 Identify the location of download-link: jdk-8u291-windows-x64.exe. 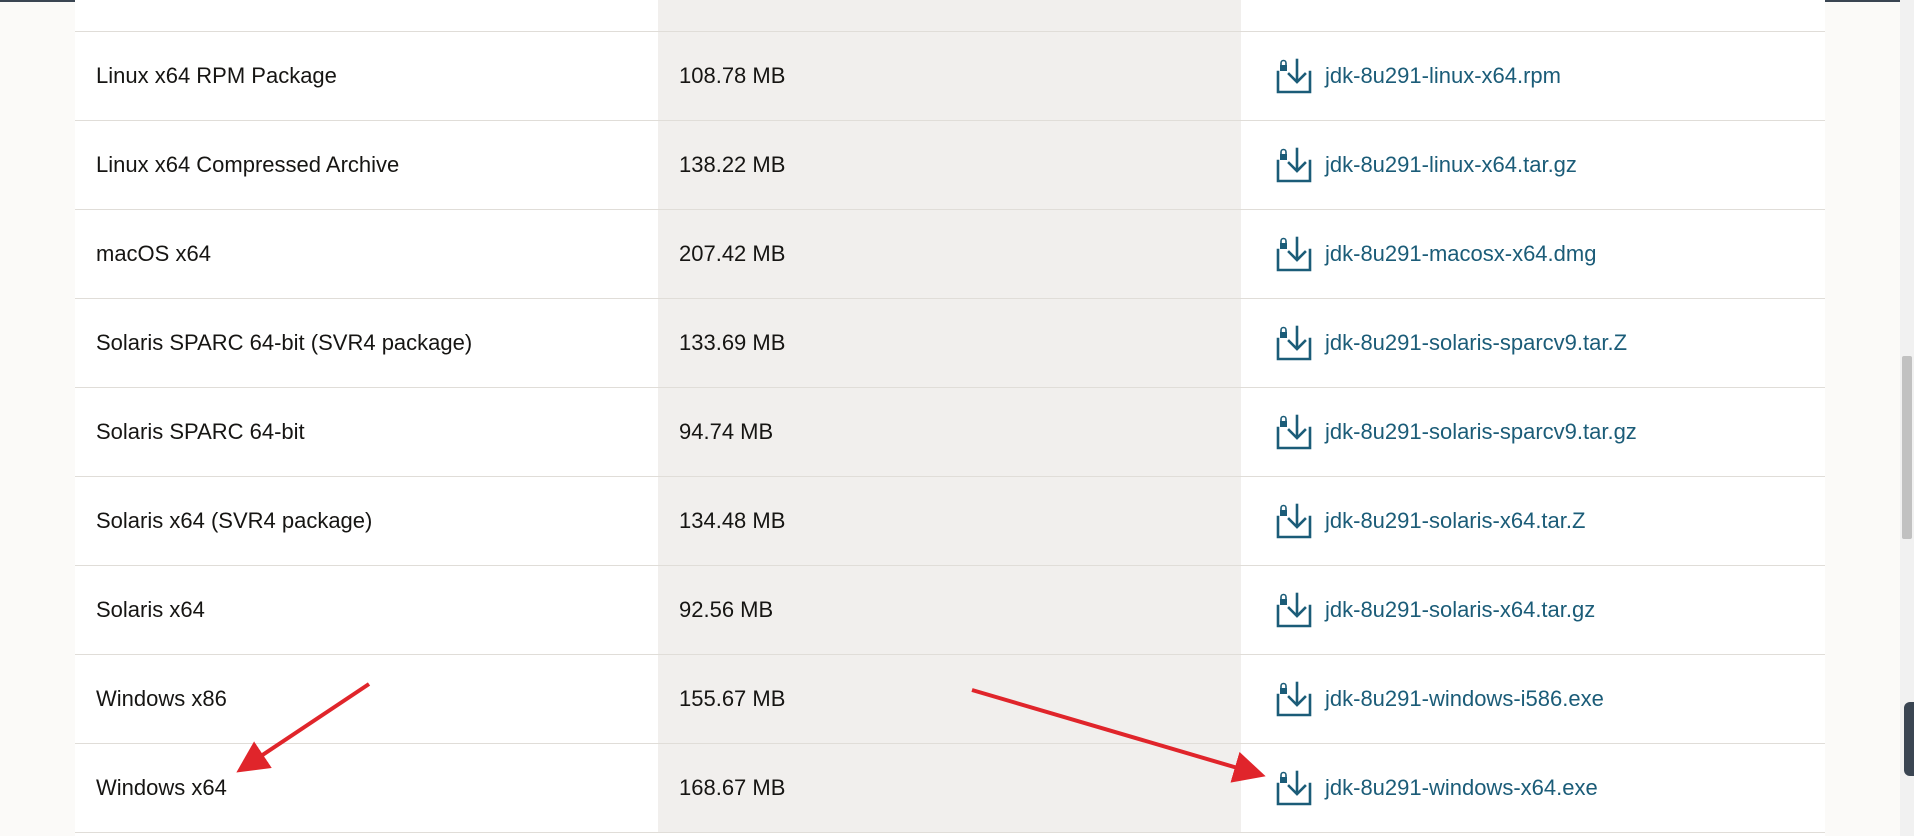
(1436, 788).